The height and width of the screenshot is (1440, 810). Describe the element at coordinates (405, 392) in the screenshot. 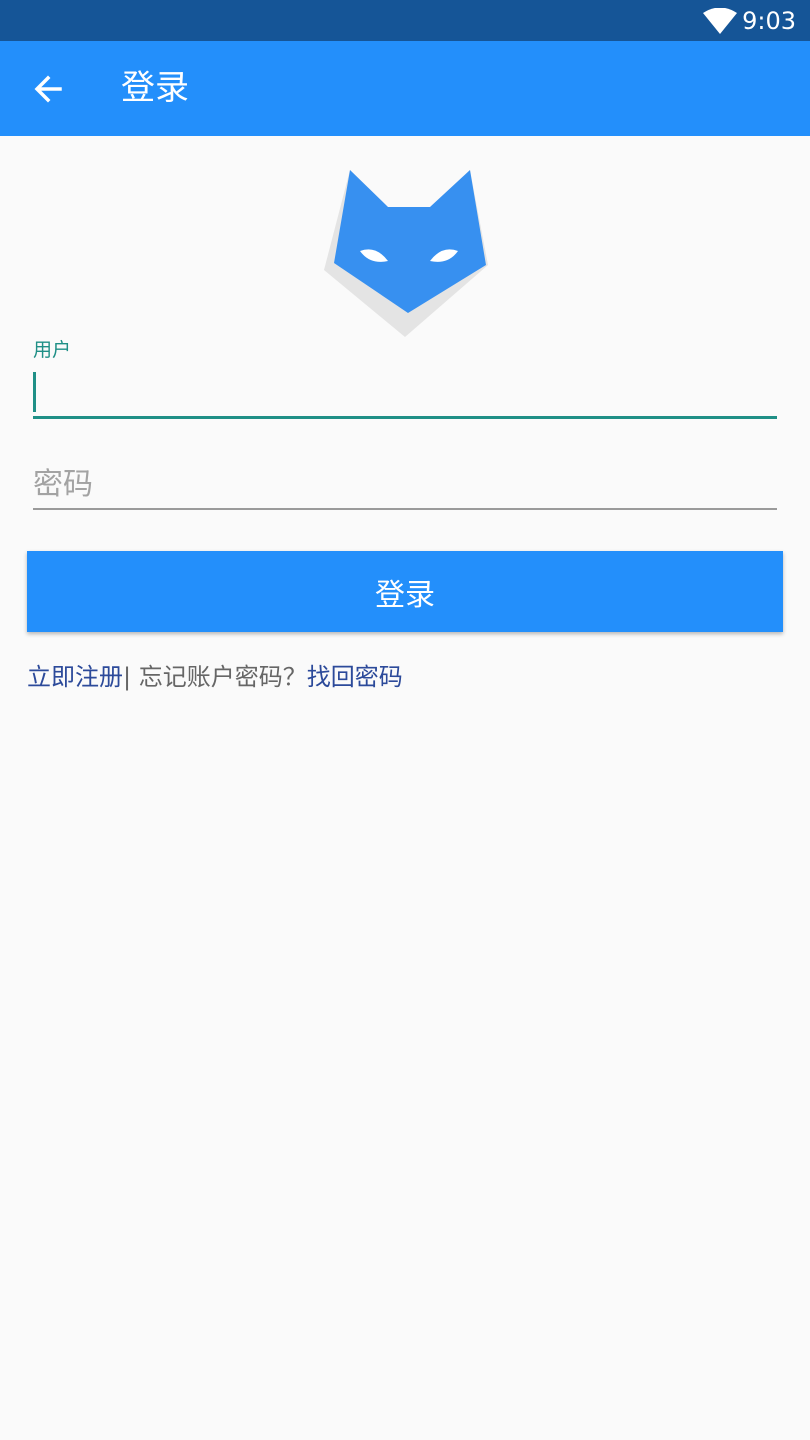

I see `user-input` at that location.